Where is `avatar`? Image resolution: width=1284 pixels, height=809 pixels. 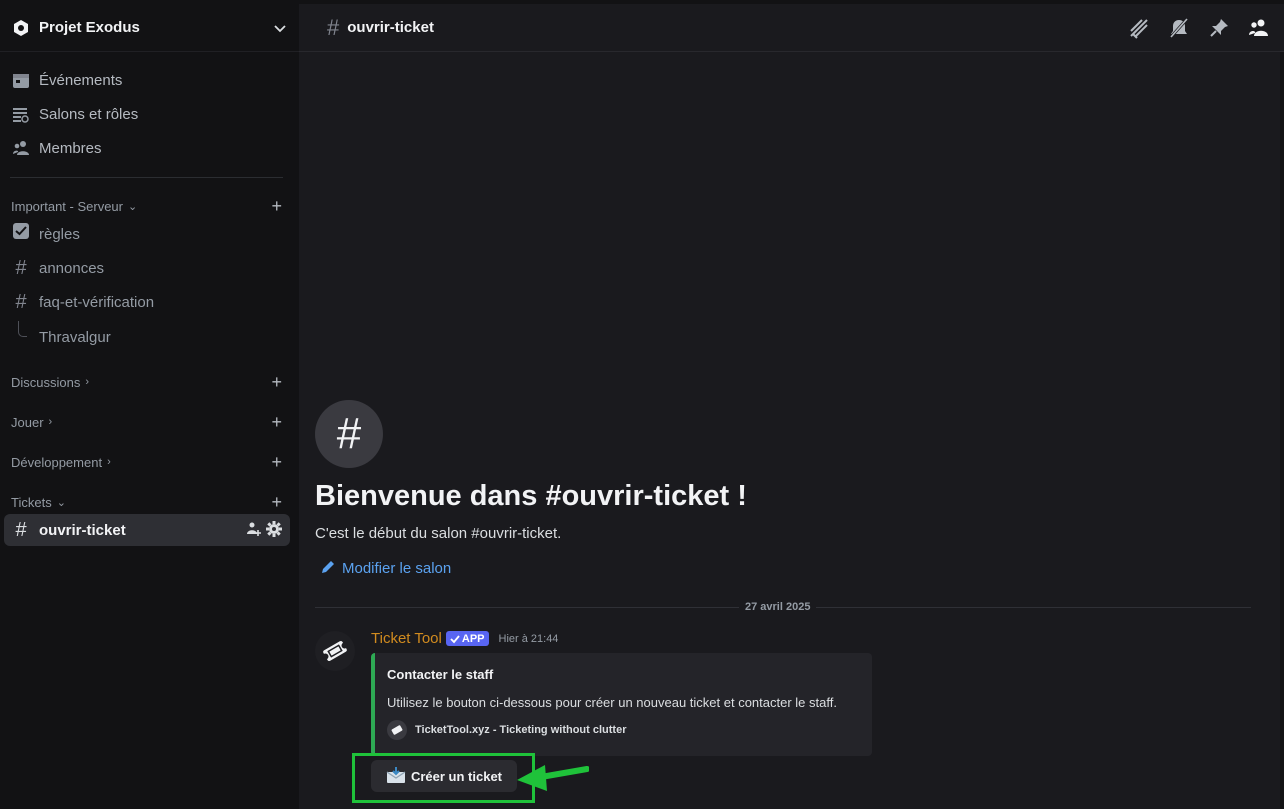
avatar is located at coordinates (335, 651).